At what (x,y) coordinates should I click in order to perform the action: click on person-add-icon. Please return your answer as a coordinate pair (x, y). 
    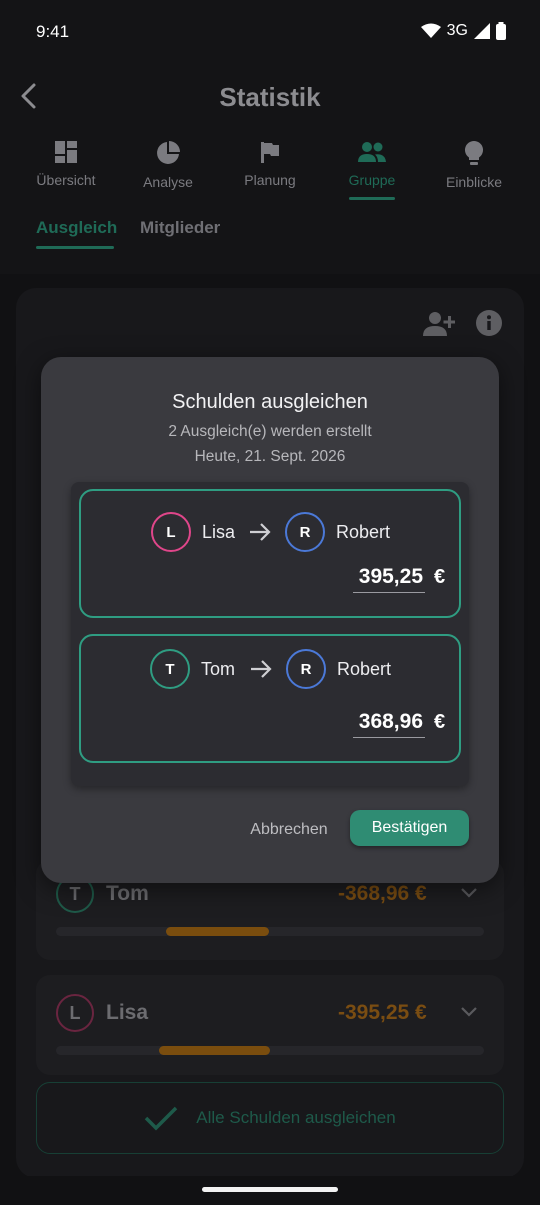
    Looking at the image, I should click on (439, 324).